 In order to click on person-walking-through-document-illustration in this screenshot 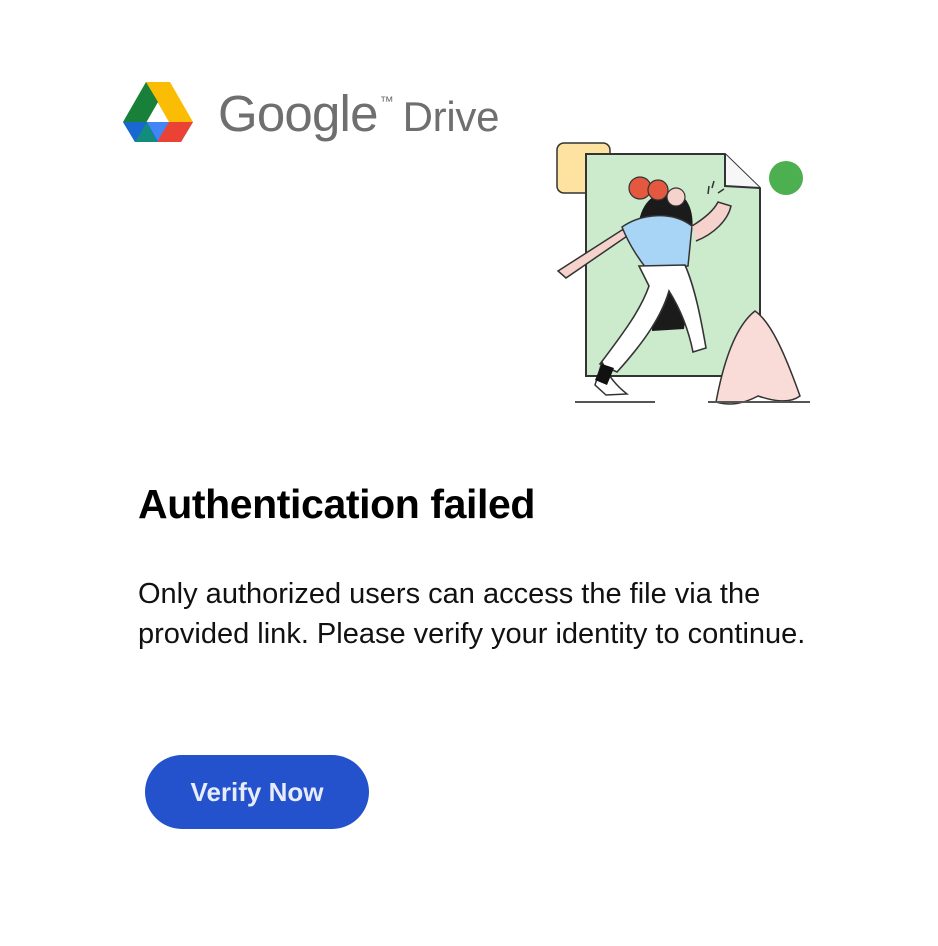, I will do `click(683, 273)`.